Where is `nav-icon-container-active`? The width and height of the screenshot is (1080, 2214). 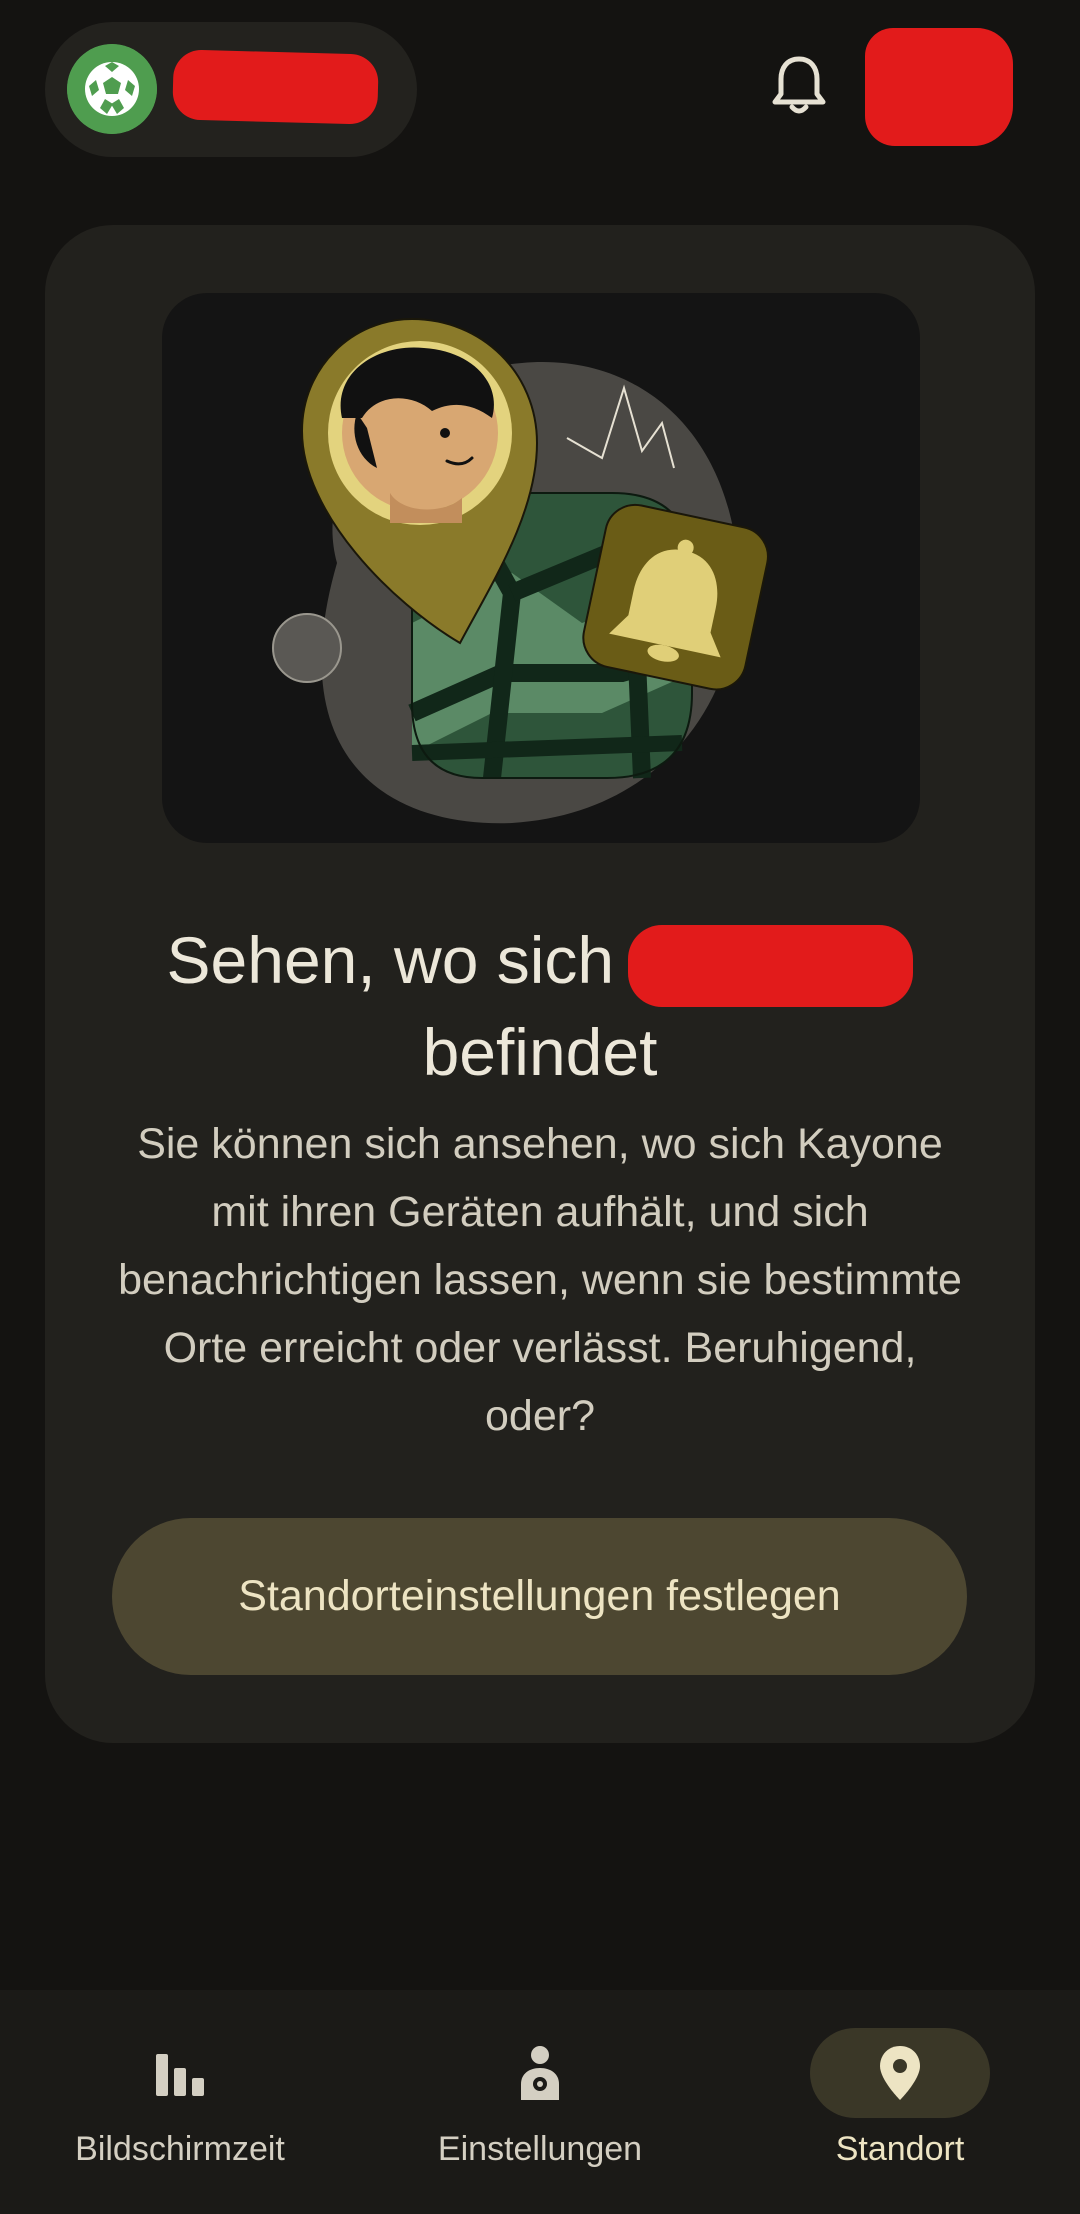
nav-icon-container-active is located at coordinates (900, 2073).